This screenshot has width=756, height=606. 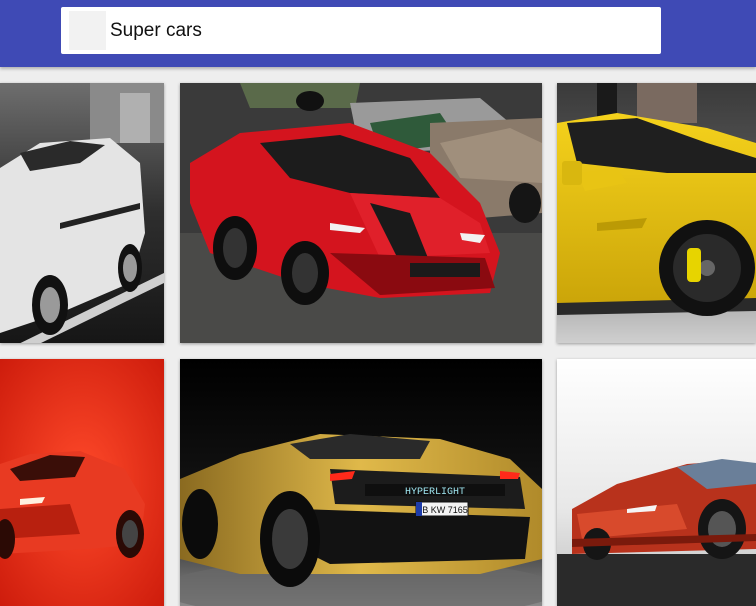 I want to click on result-image-yellow-supercar, so click(x=656, y=213).